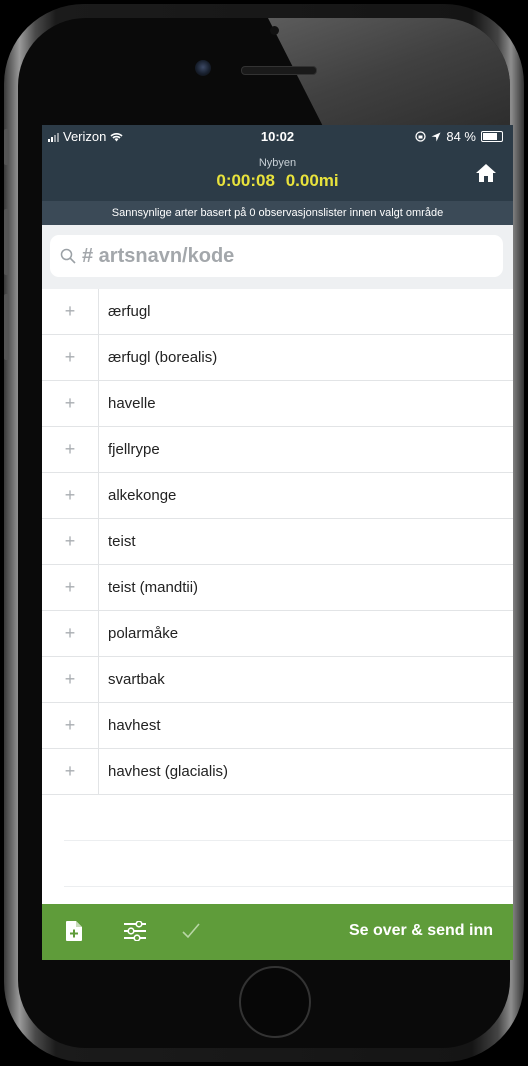 The width and height of the screenshot is (528, 1066). I want to click on list-item: + havhest (glacialis), so click(277, 772).